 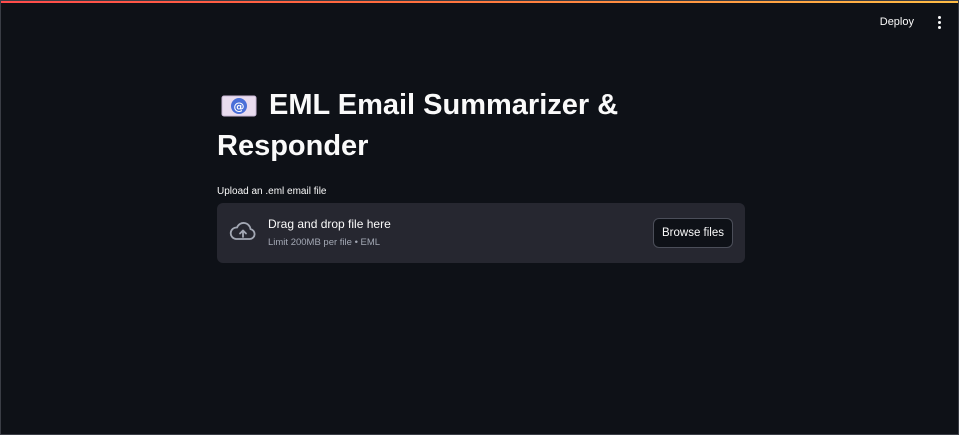 I want to click on top-header: Deploy, so click(x=910, y=22).